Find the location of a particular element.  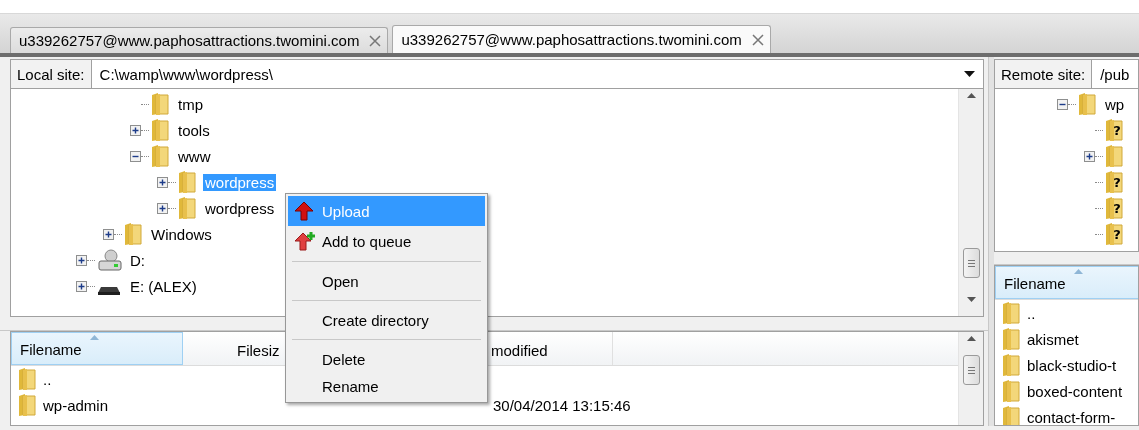

upload-arrow-icon is located at coordinates (304, 211).